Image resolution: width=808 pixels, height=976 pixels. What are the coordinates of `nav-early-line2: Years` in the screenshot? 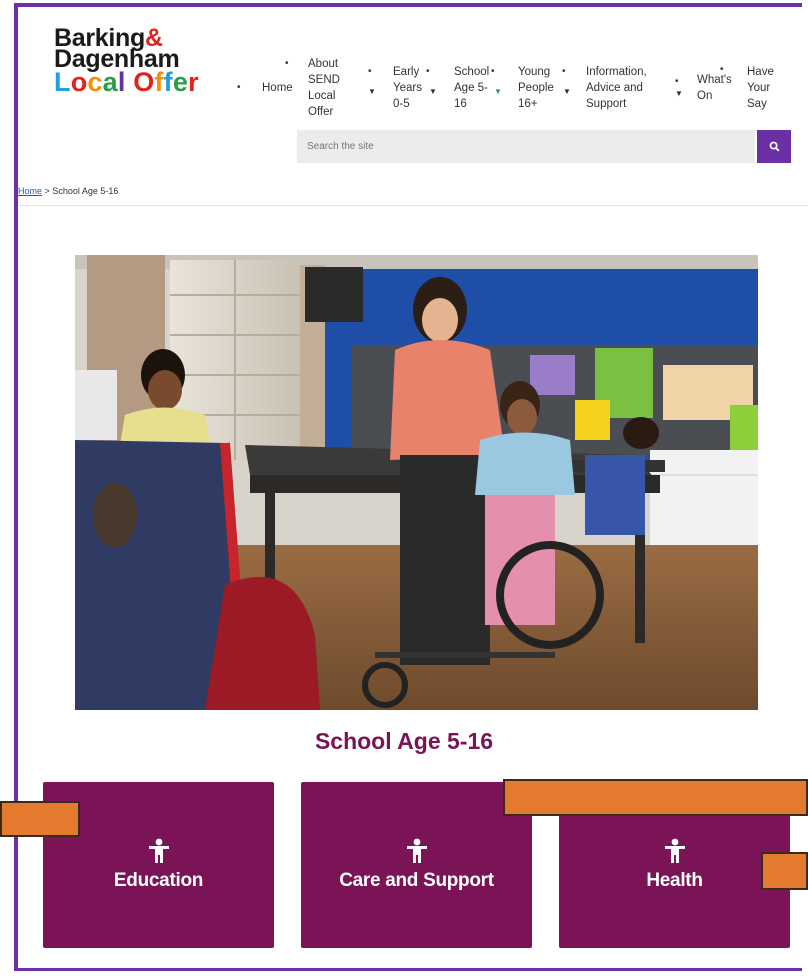 It's located at (407, 88).